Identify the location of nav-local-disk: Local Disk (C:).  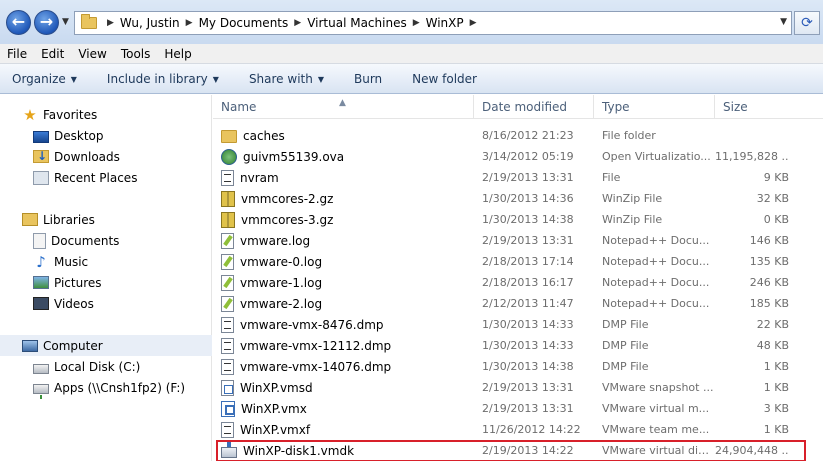
(106, 366).